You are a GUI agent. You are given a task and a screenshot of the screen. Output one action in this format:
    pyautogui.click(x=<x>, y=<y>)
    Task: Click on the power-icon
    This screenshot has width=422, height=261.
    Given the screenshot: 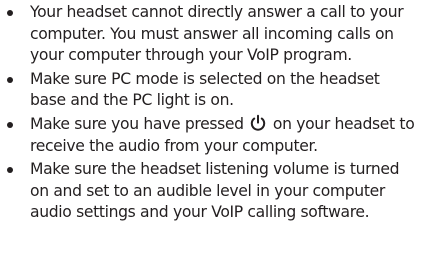 What is the action you would take?
    pyautogui.click(x=258, y=123)
    